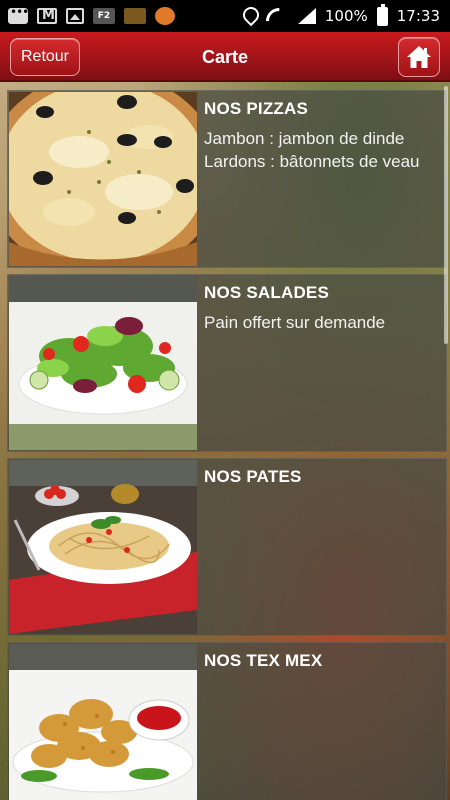 This screenshot has height=800, width=450. Describe the element at coordinates (312, 161) in the screenshot. I see `description-line: Lardons : bâtonnets de veau` at that location.